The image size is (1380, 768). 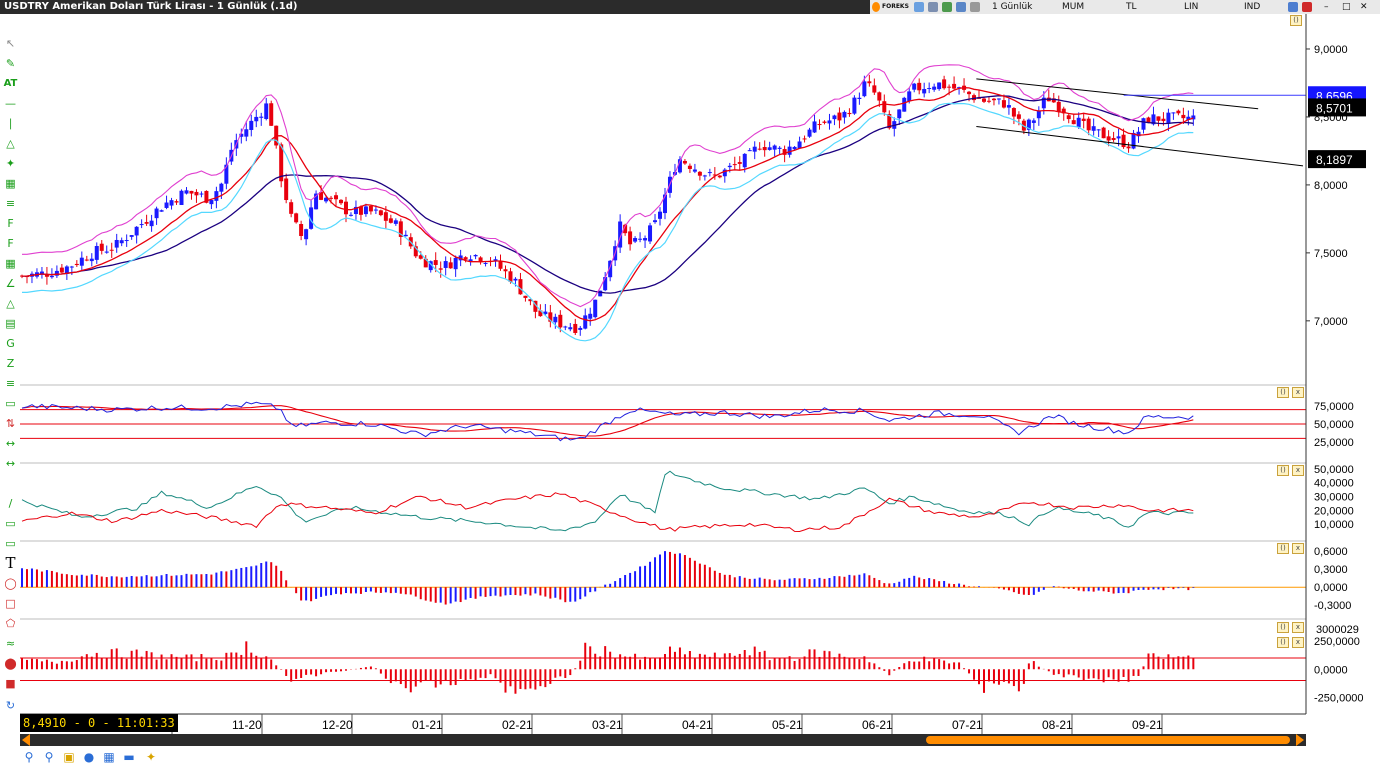 What do you see at coordinates (663, 724) in the screenshot?
I see `date-axis-background` at bounding box center [663, 724].